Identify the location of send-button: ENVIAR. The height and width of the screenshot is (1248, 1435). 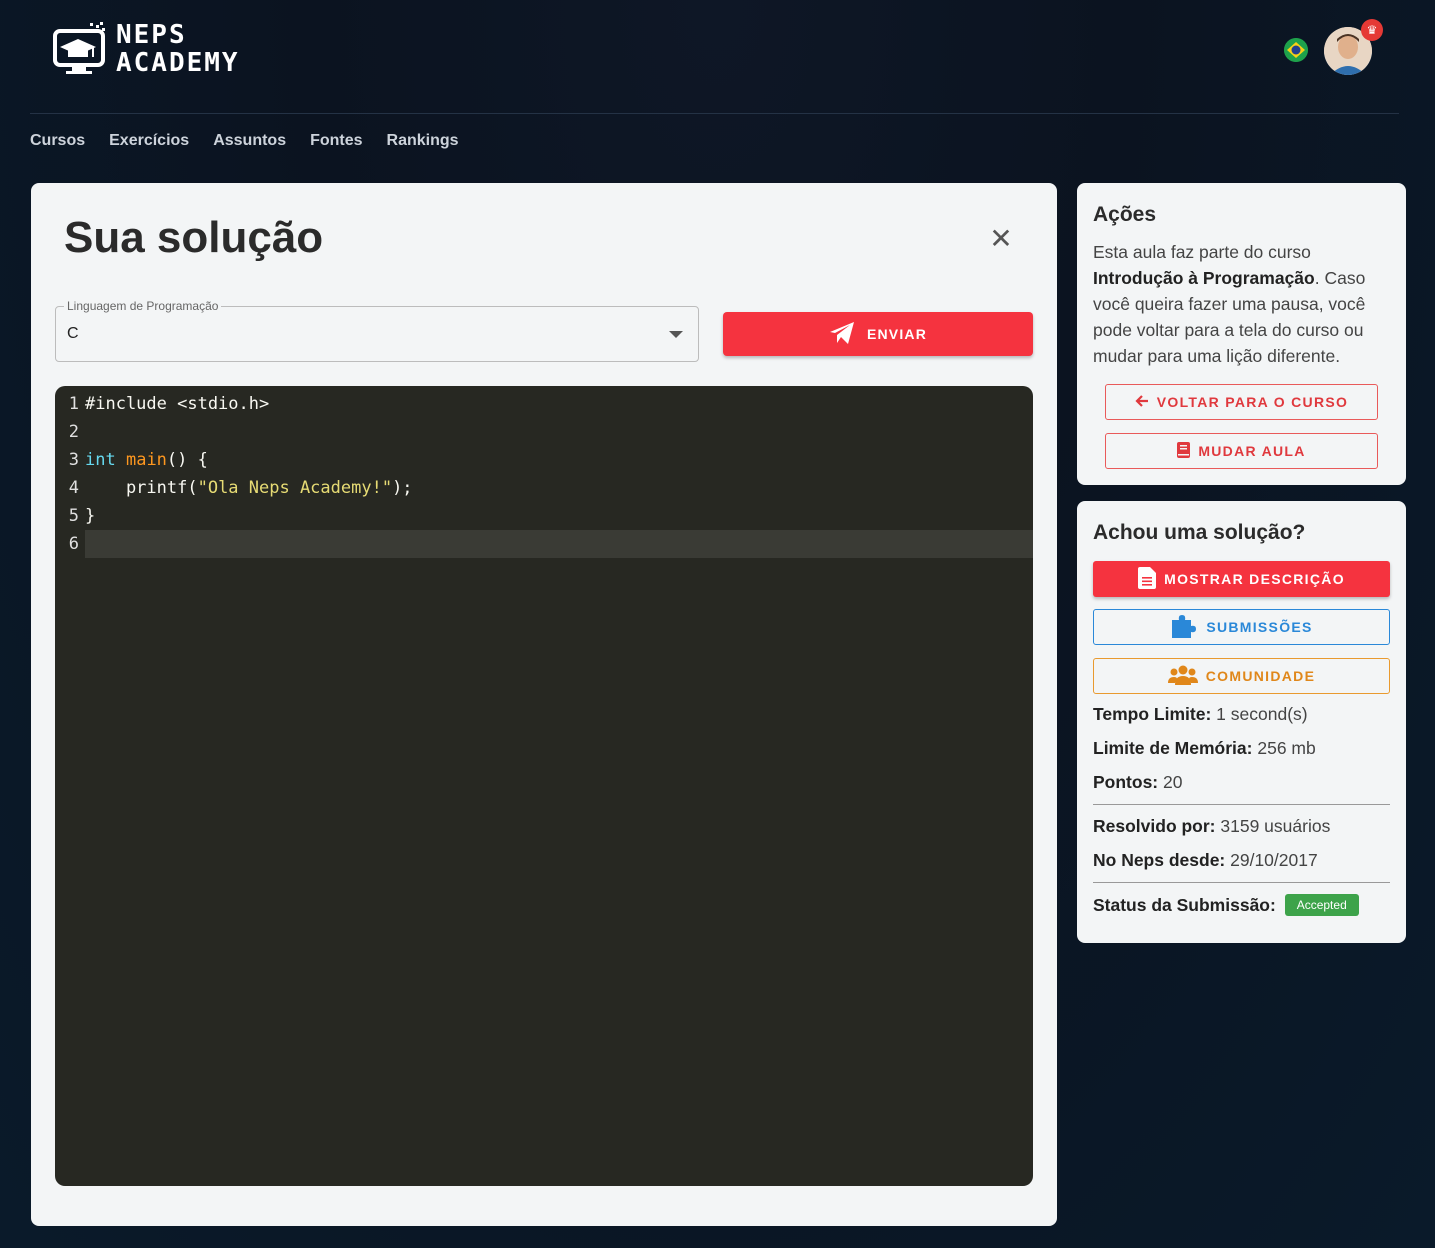
(878, 334).